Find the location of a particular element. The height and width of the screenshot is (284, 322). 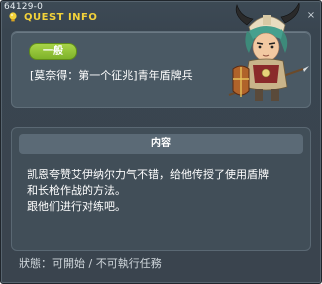

quest-category-badge: 一般 is located at coordinates (53, 51).